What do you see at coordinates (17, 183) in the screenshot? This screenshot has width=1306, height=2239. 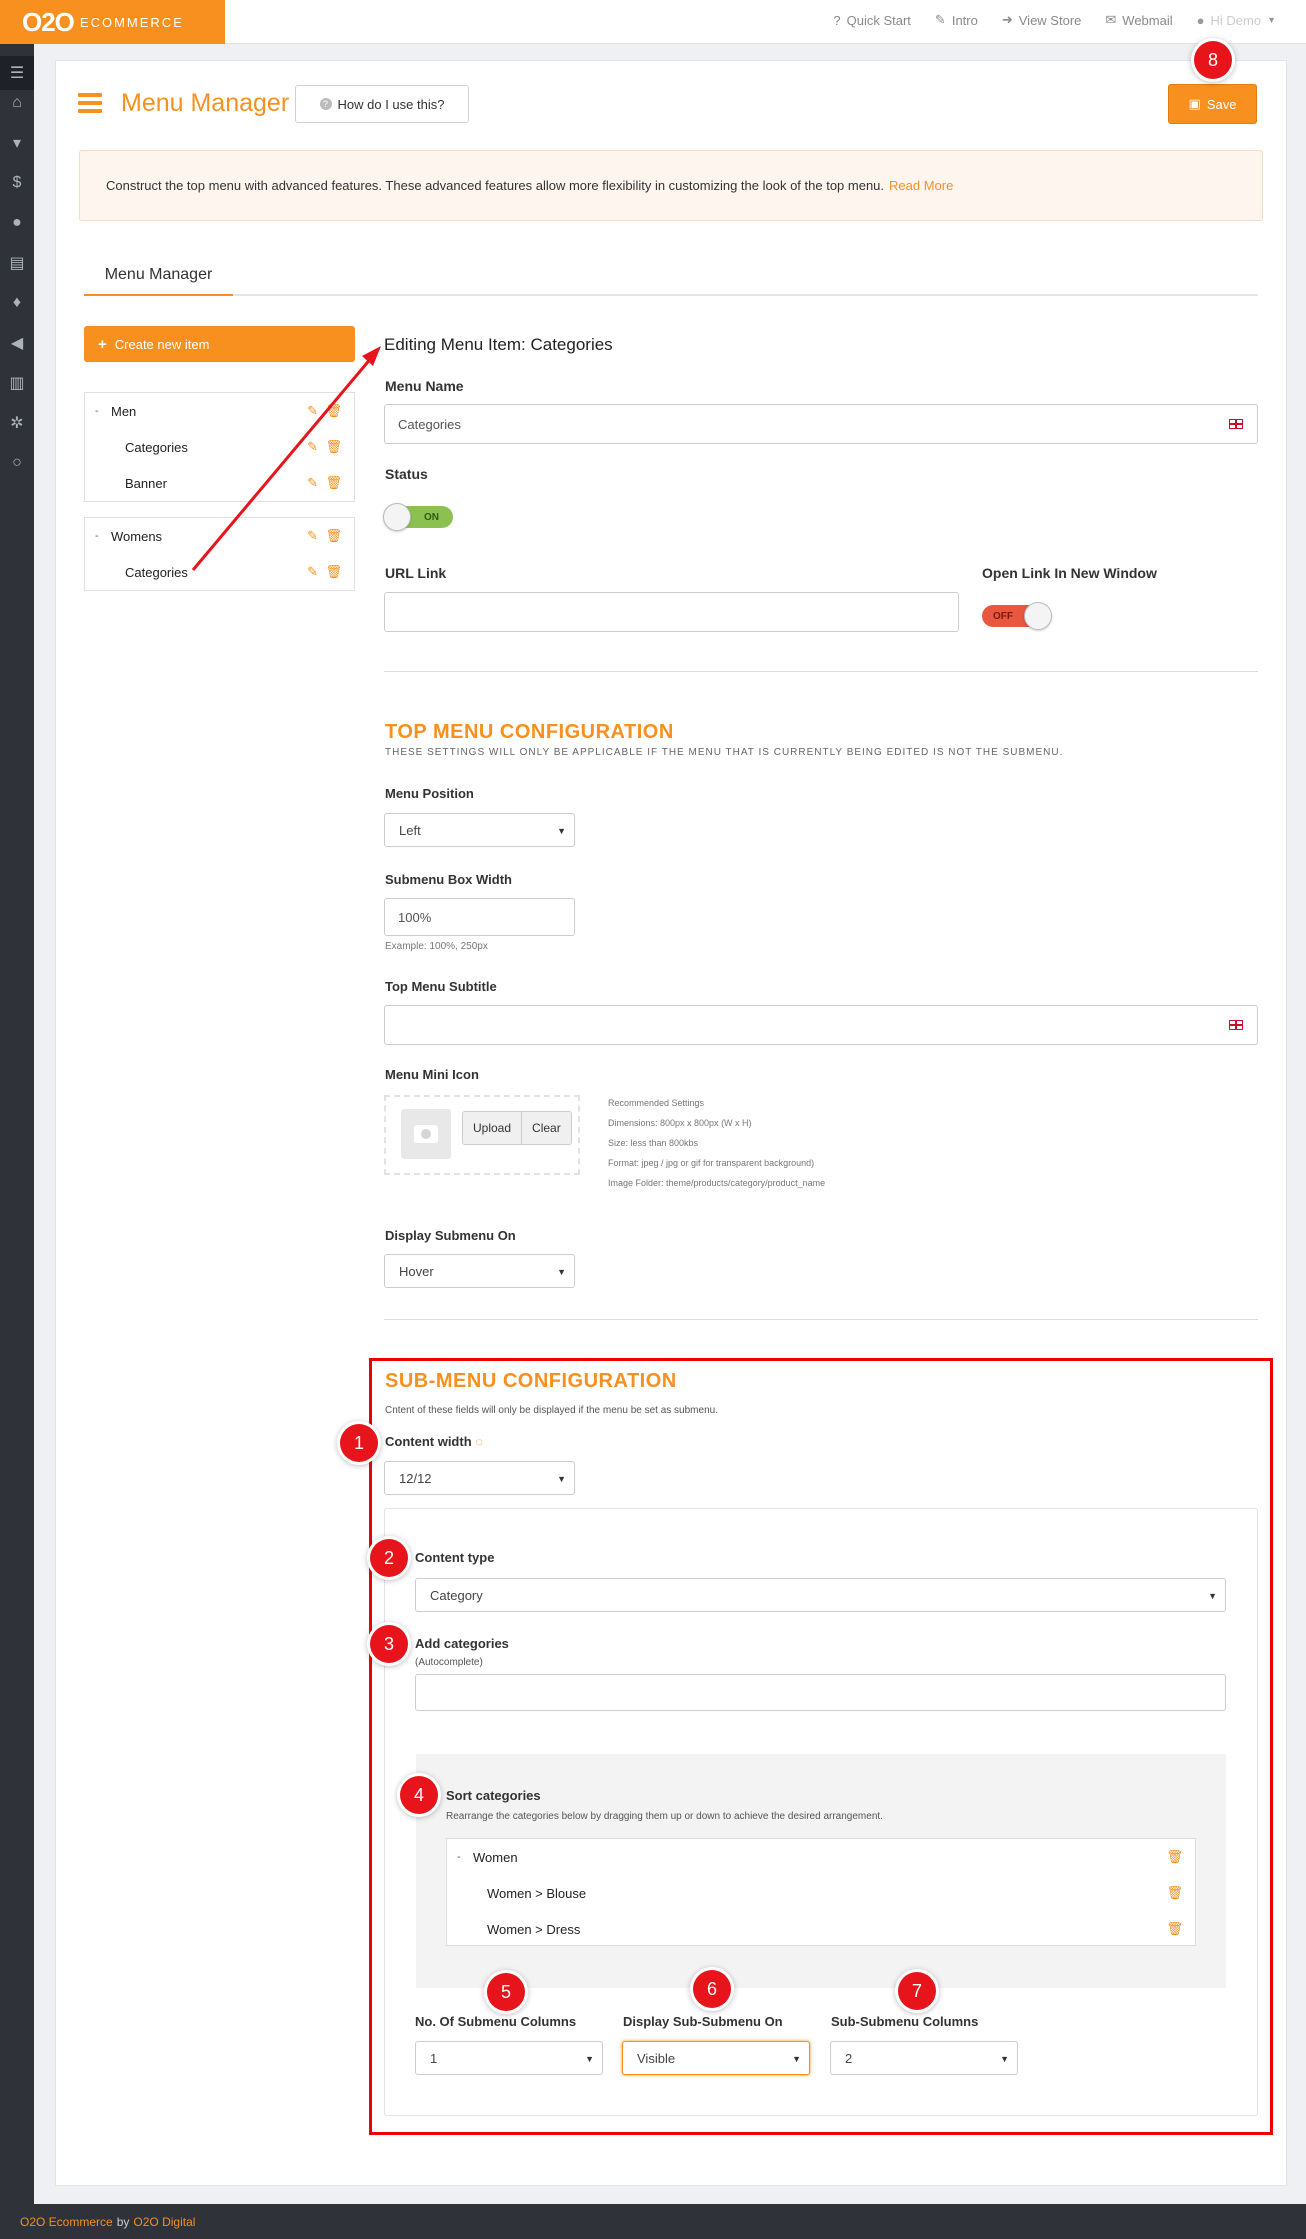 I see `dollar-icon: $` at bounding box center [17, 183].